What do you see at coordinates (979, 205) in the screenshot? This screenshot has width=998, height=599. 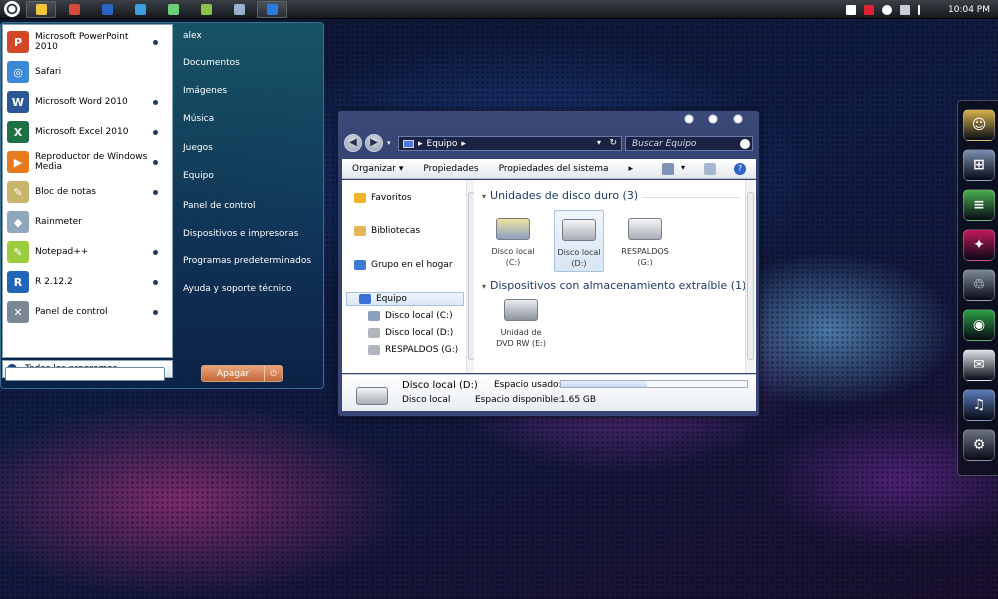 I see `dock-books-icon: ≡` at bounding box center [979, 205].